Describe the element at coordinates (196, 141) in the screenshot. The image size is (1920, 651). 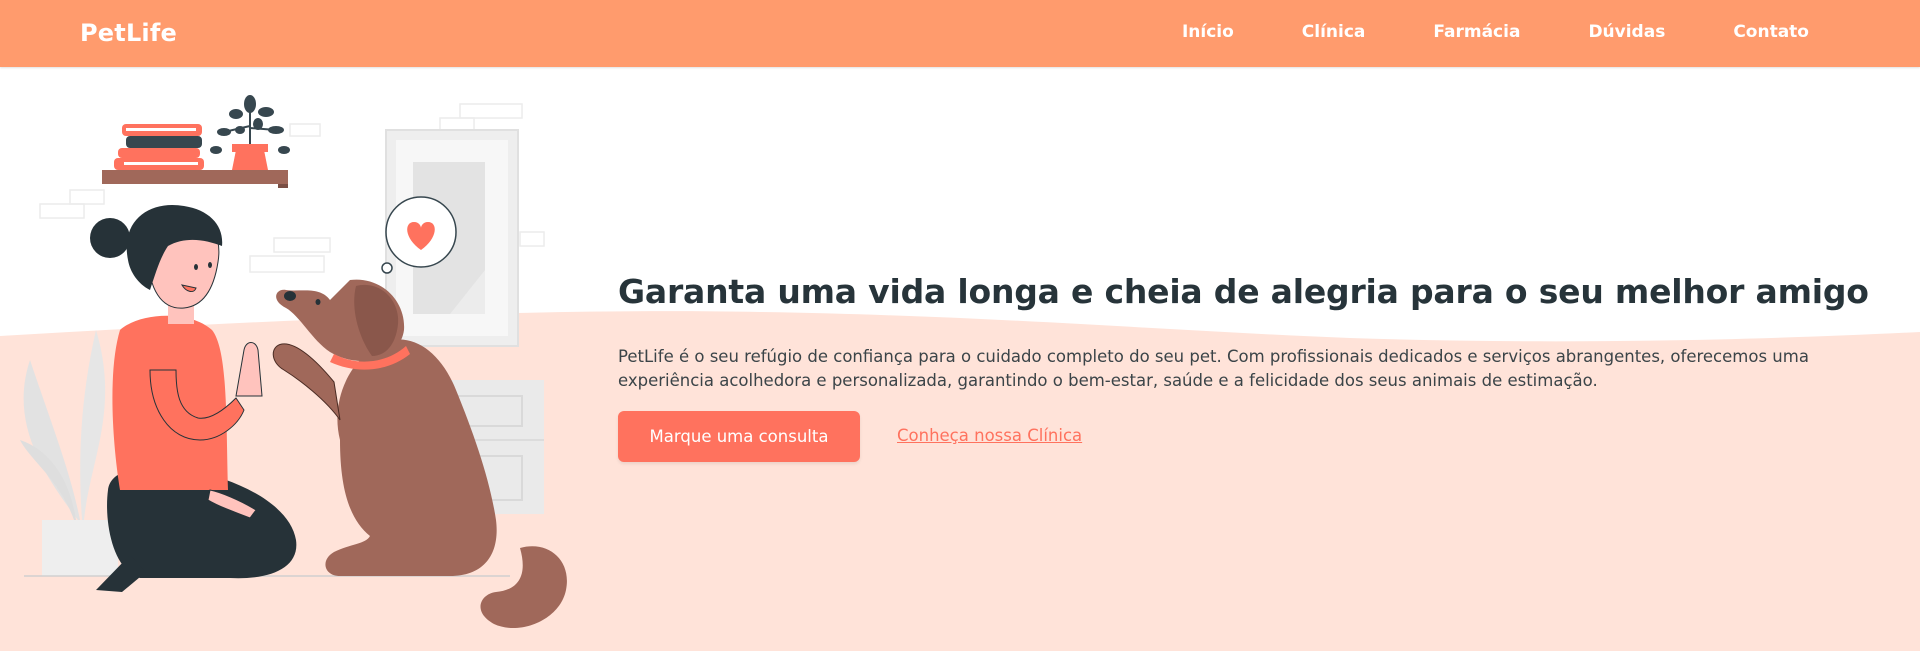
I see `wall-shelf` at that location.